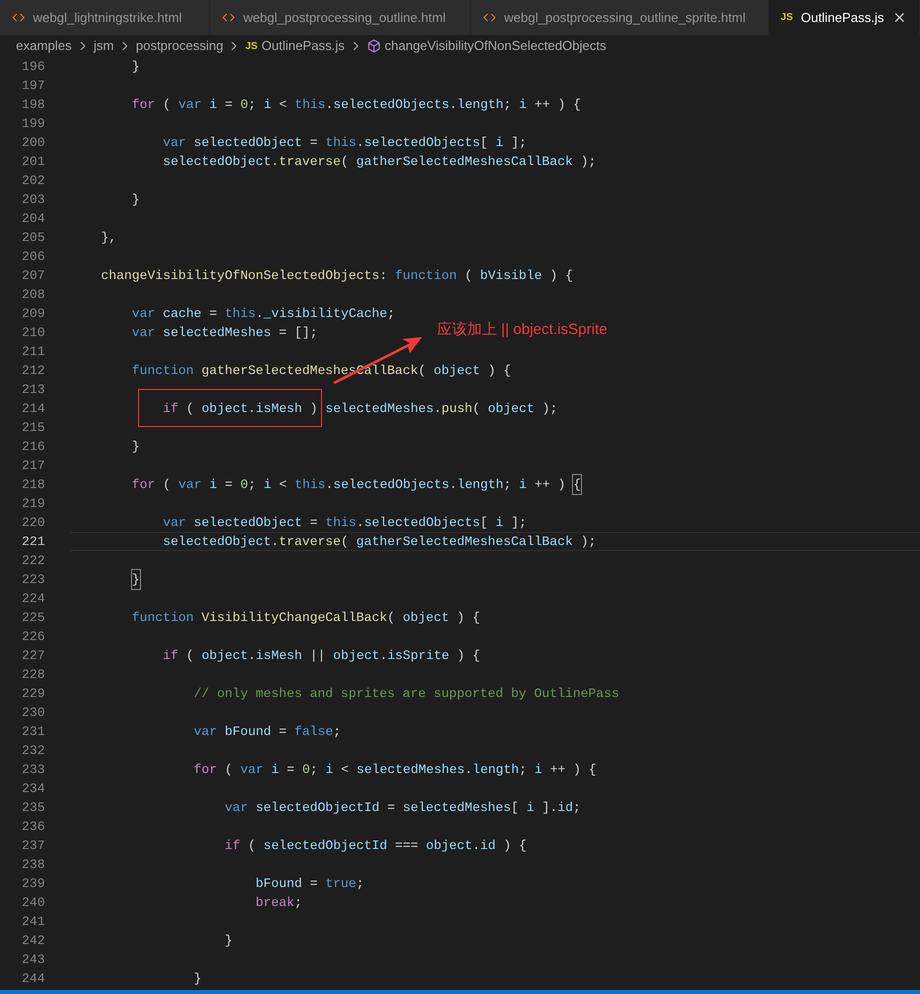  Describe the element at coordinates (32, 903) in the screenshot. I see `line-number: 240` at that location.